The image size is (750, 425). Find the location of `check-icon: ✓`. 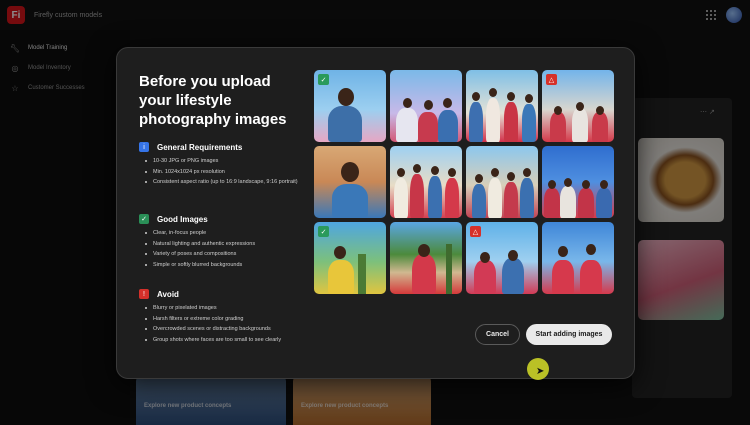

check-icon: ✓ is located at coordinates (144, 219).